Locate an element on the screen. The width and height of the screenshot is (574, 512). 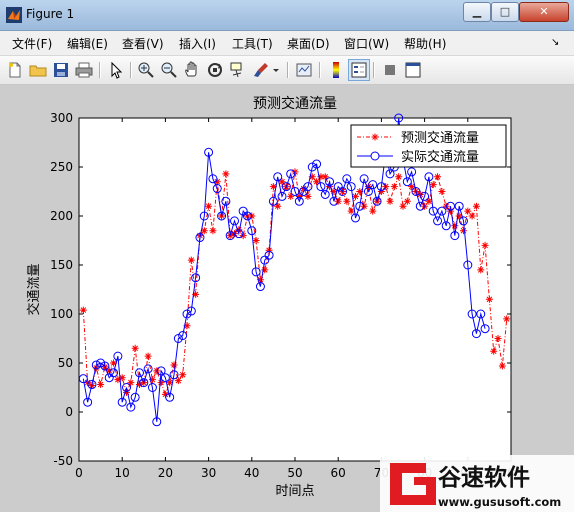
new-file-icon is located at coordinates (15, 70).